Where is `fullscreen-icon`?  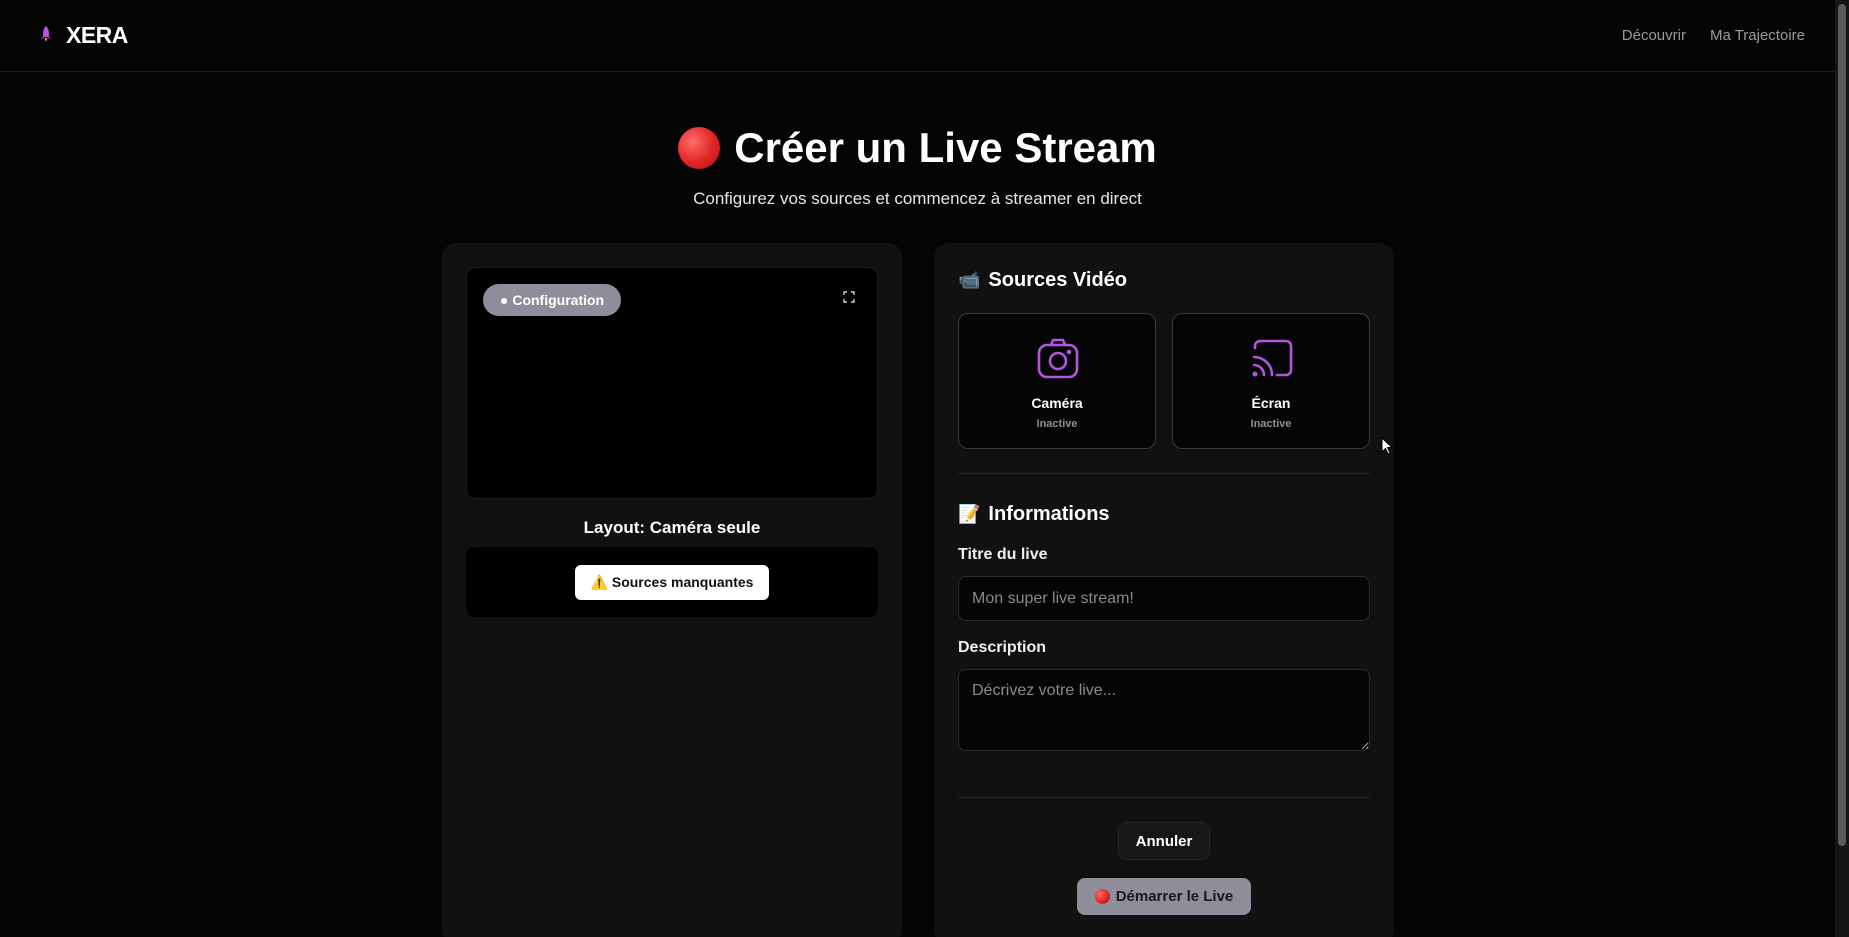
fullscreen-icon is located at coordinates (849, 296).